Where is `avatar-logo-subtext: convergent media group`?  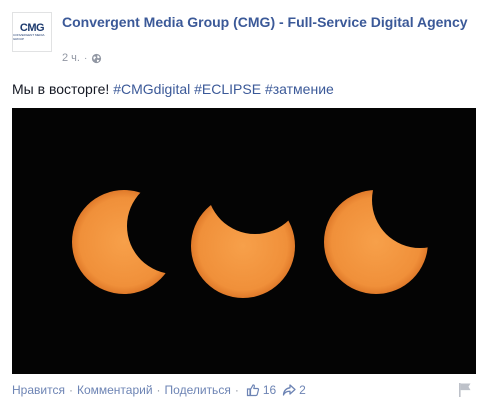
avatar-logo-subtext: convergent media group is located at coordinates (29, 37).